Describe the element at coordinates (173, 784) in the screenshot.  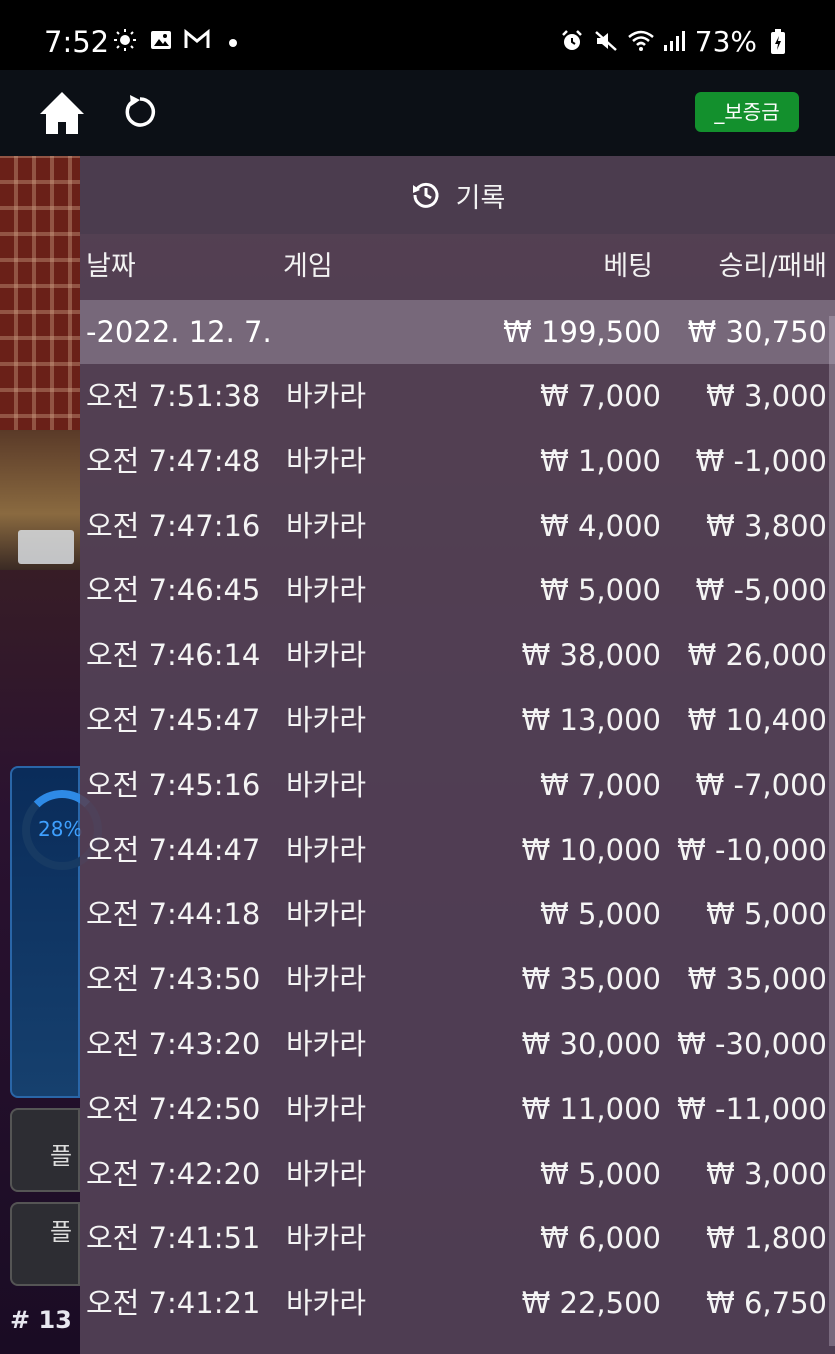
I see `row-time: 오전 7:45:16` at that location.